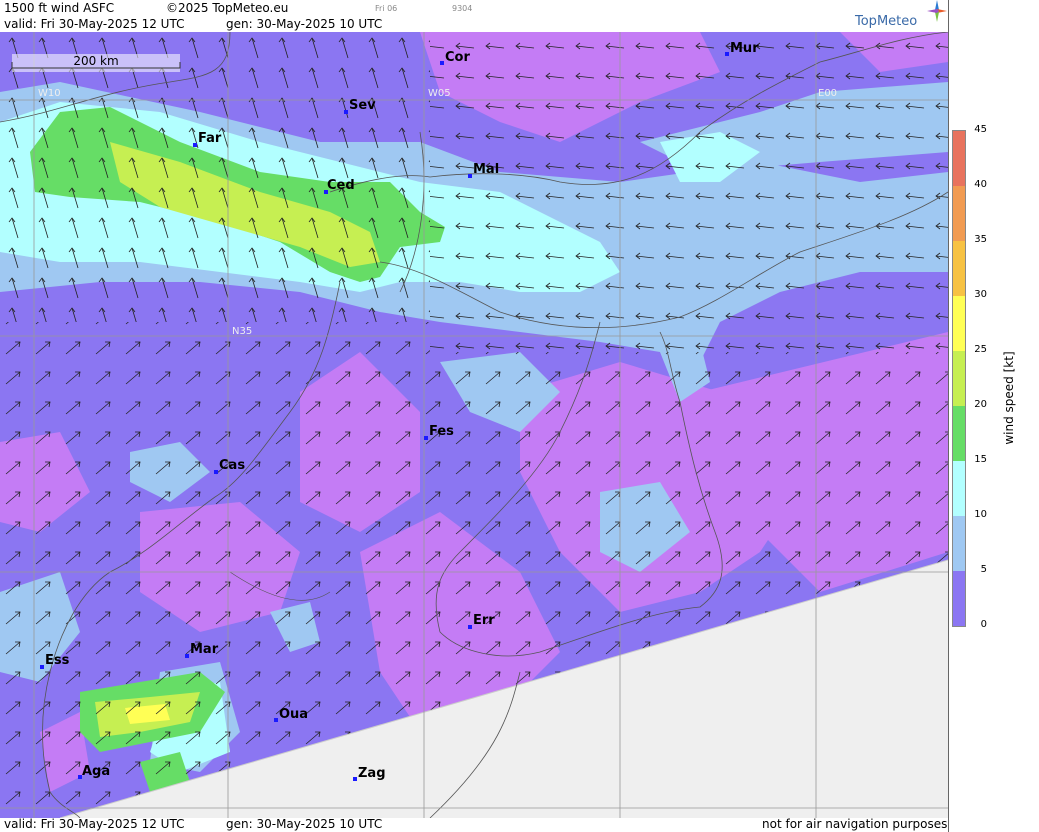 The image size is (1039, 832). I want to click on legend-tick: 25, so click(980, 349).